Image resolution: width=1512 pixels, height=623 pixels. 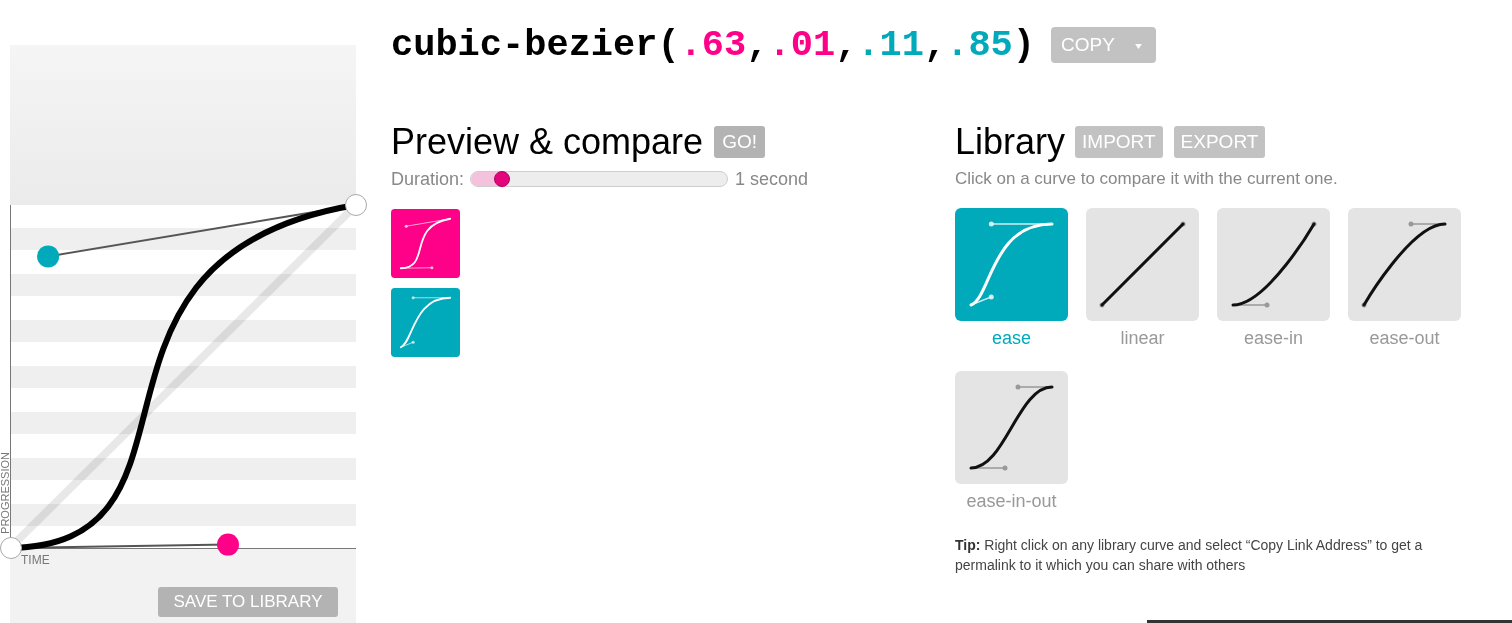 I want to click on library-curve-link: ease-out, so click(x=1404, y=279).